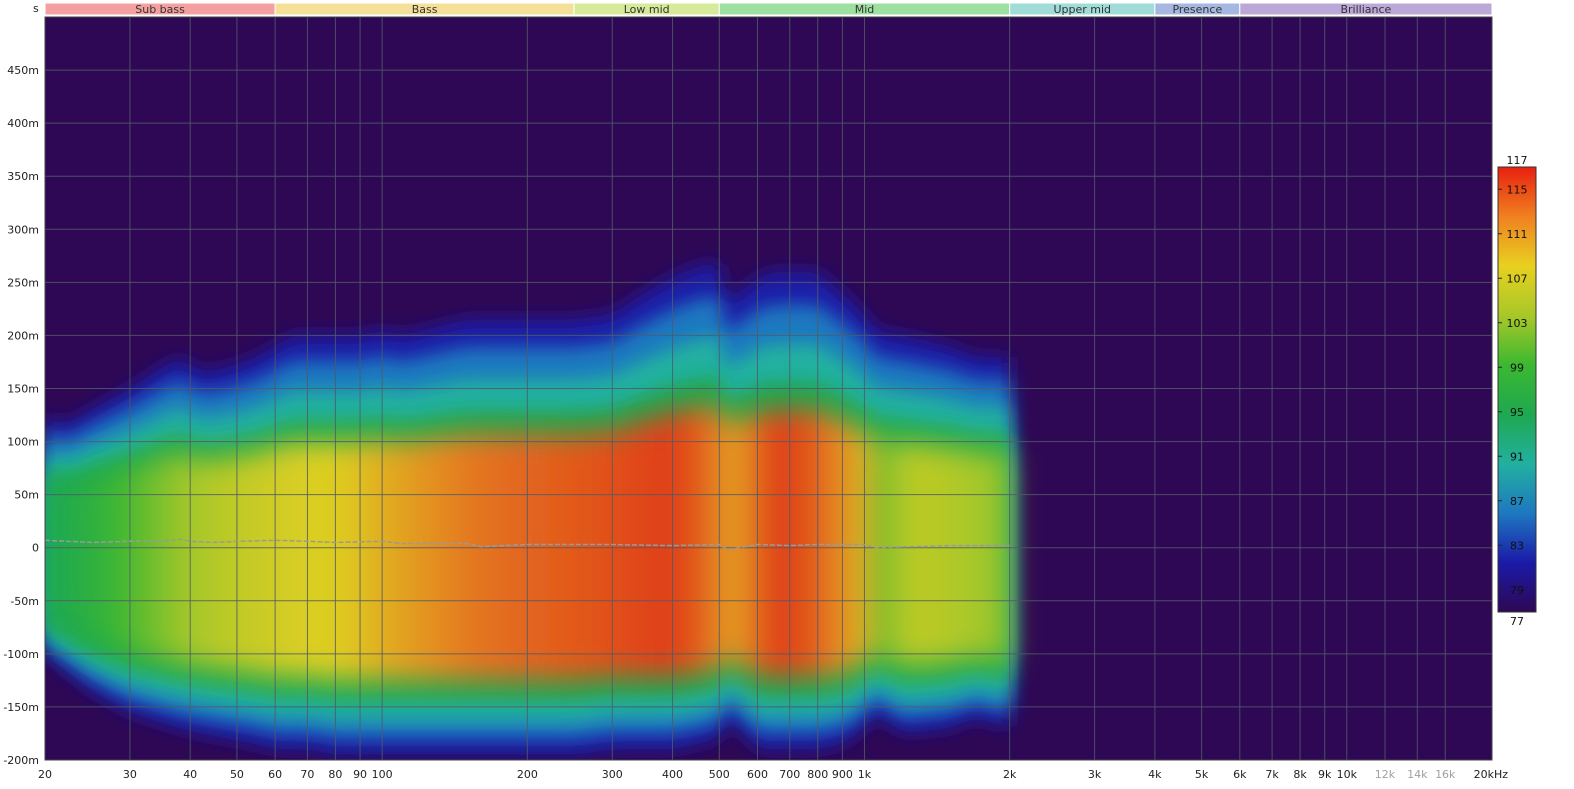  What do you see at coordinates (1517, 391) in the screenshot?
I see `colorbar: 117 115 111 107 103 99 95 91 87 83 79 77` at bounding box center [1517, 391].